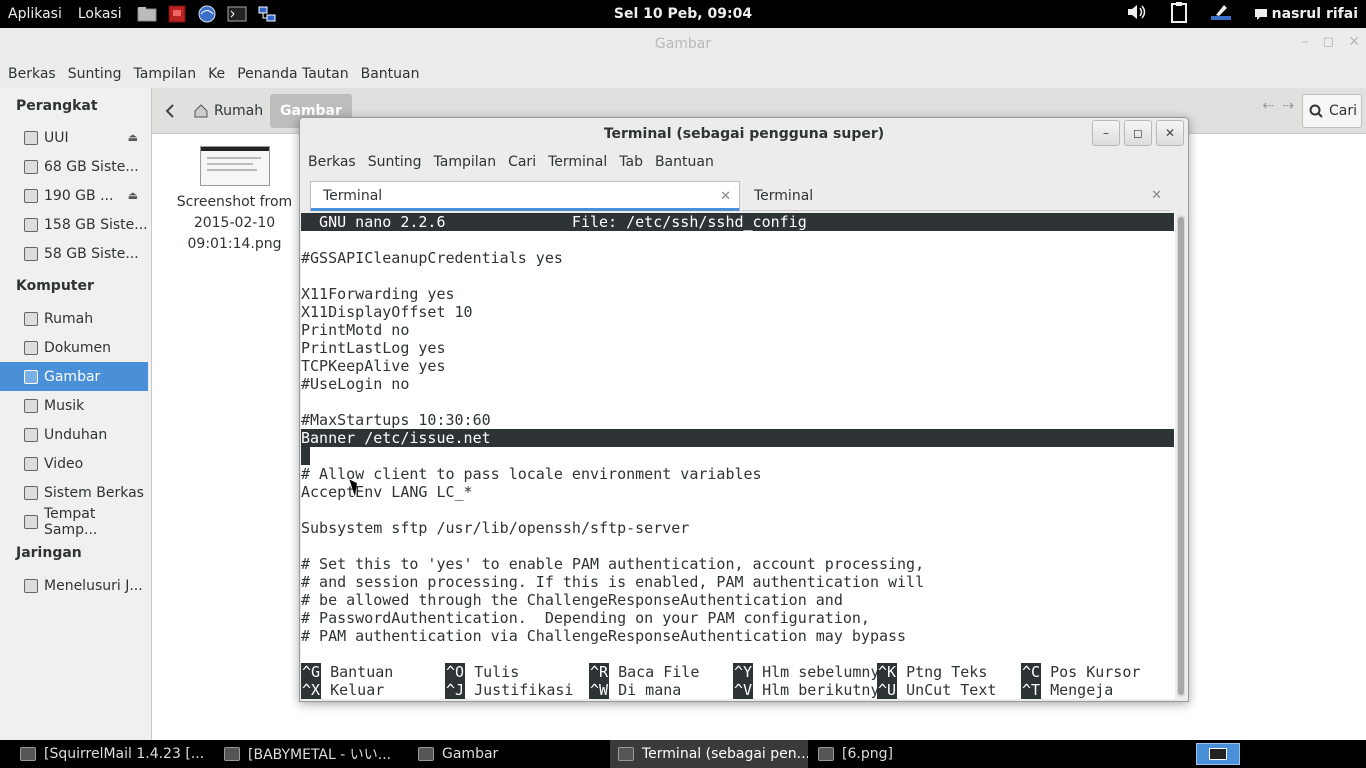 The image size is (1366, 768). I want to click on terminal-titlebar: Terminal (sebagai pengguna super) – ◻ ✕, so click(744, 134).